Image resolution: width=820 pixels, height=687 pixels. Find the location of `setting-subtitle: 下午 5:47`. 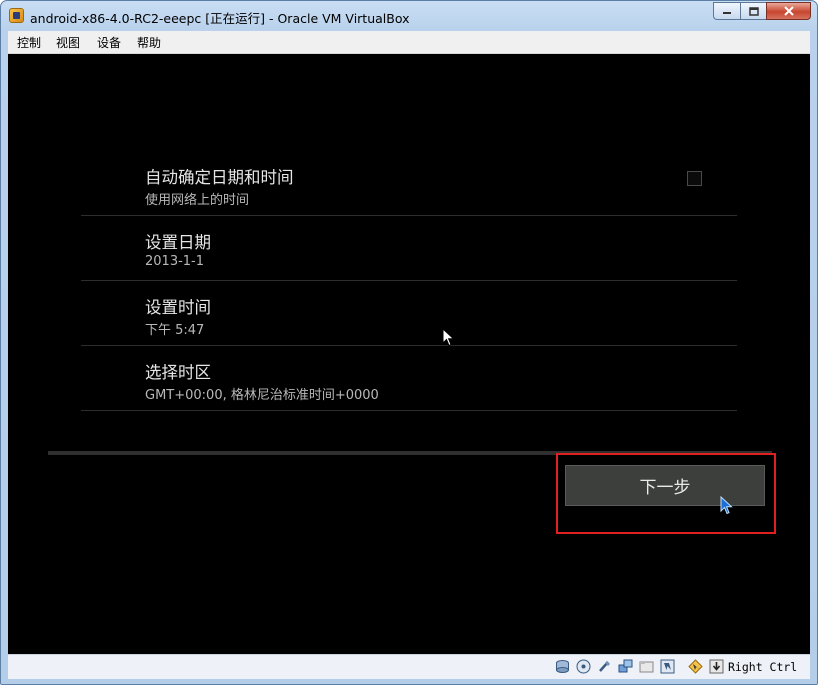

setting-subtitle: 下午 5:47 is located at coordinates (175, 330).